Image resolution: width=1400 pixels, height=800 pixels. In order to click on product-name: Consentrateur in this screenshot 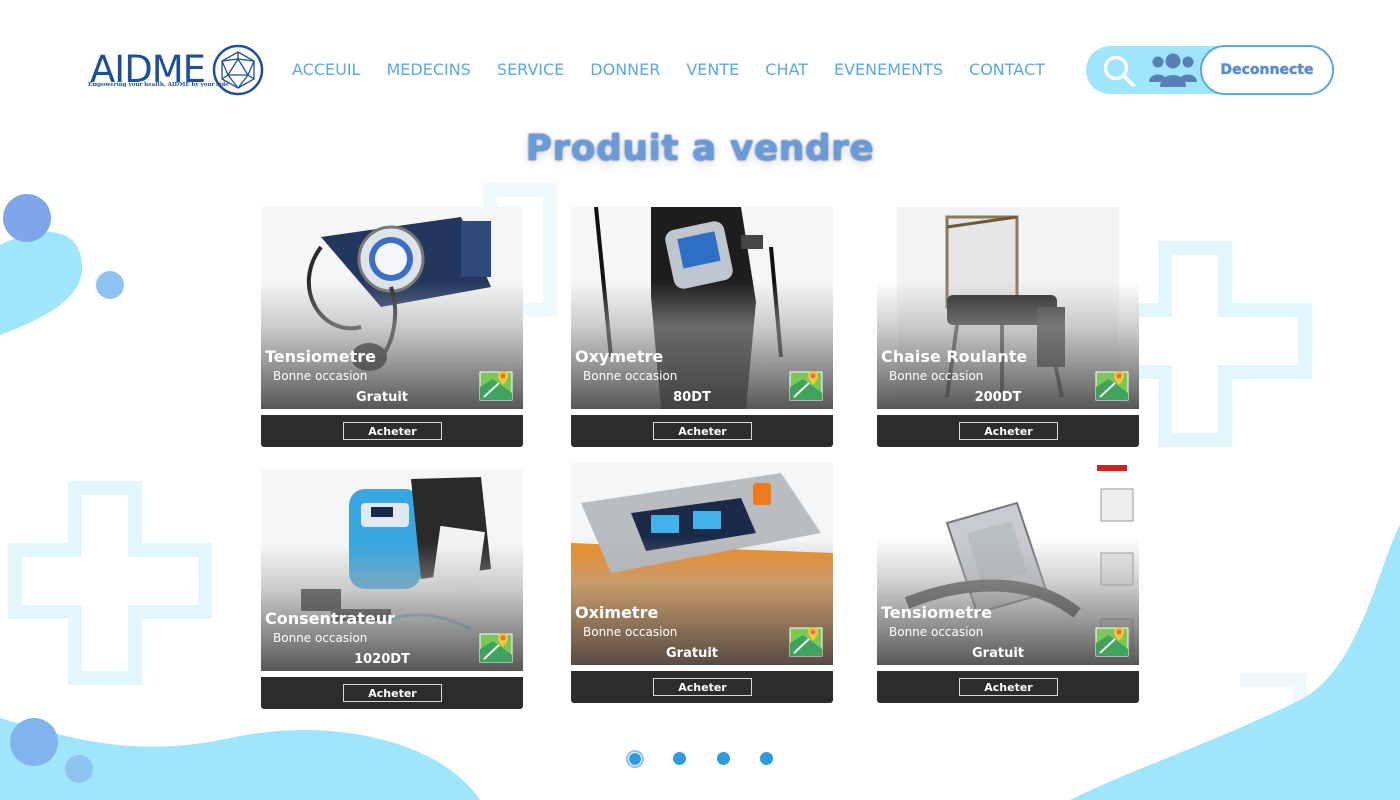, I will do `click(330, 618)`.